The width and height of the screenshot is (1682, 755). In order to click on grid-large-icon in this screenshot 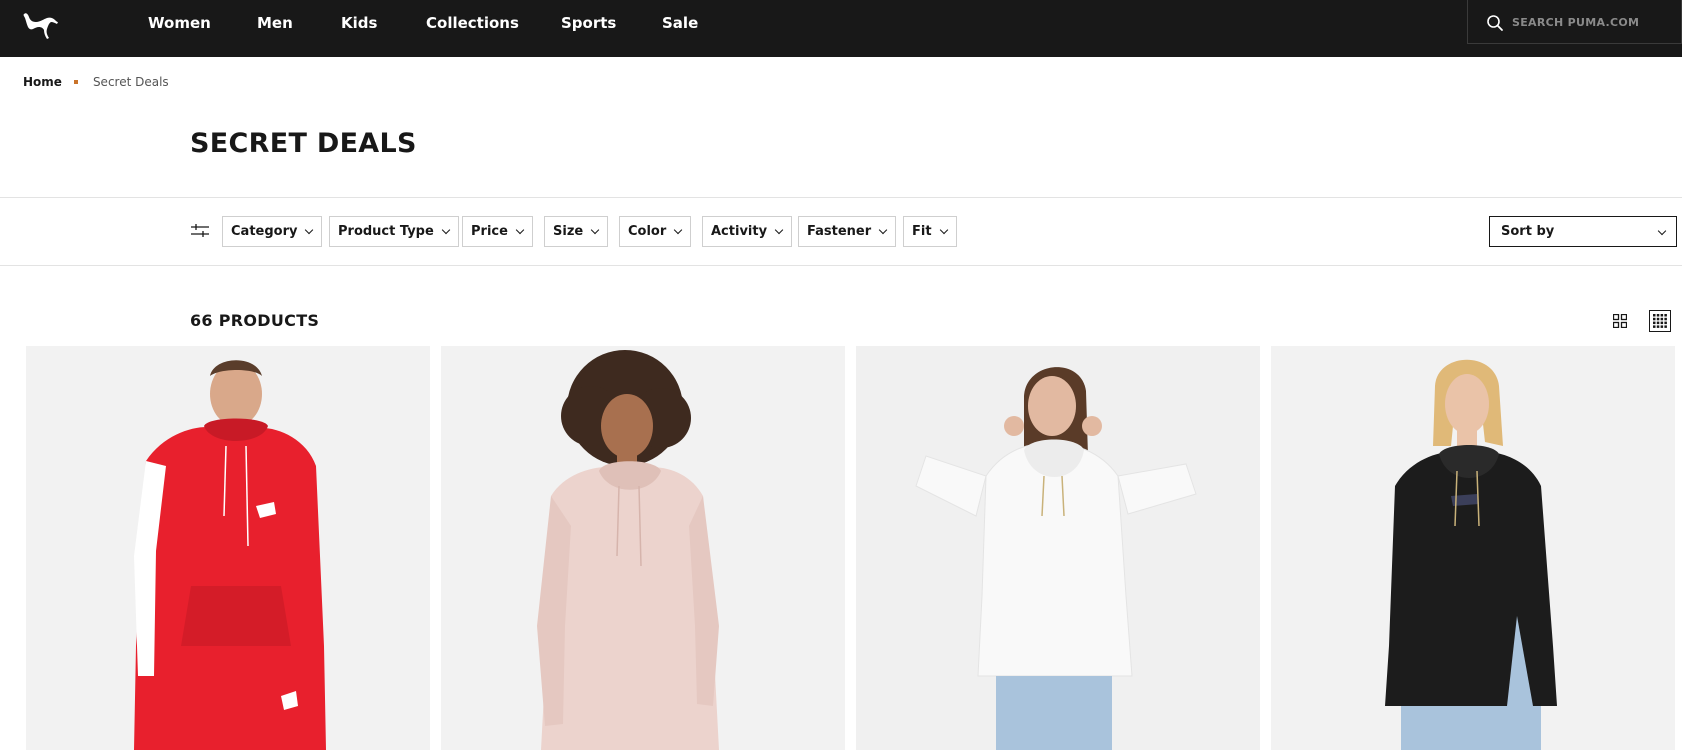, I will do `click(1620, 321)`.